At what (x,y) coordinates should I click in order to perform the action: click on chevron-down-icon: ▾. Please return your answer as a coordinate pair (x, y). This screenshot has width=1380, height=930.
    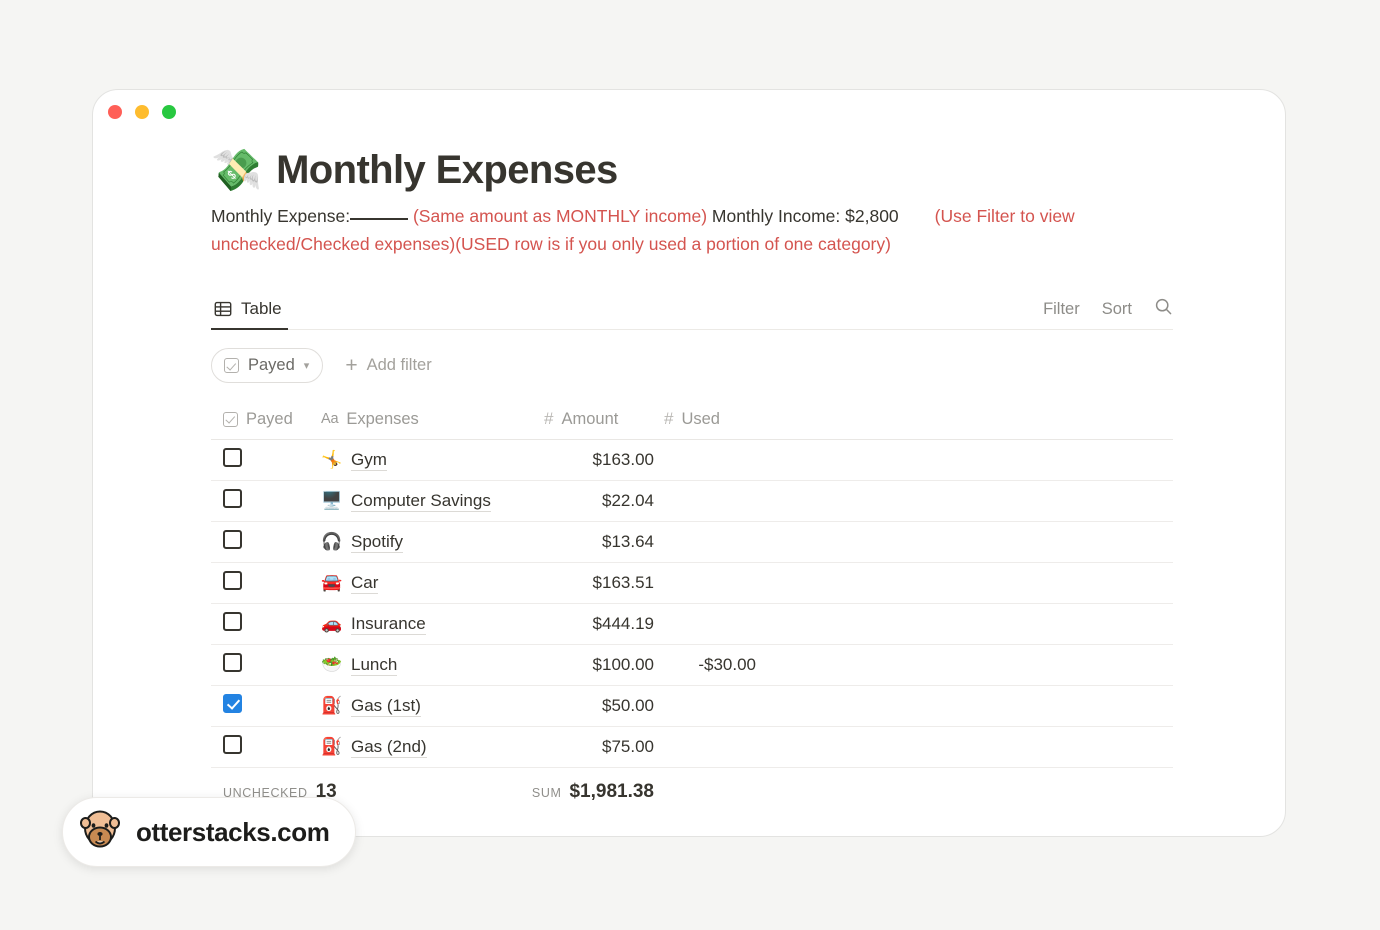
    Looking at the image, I should click on (306, 366).